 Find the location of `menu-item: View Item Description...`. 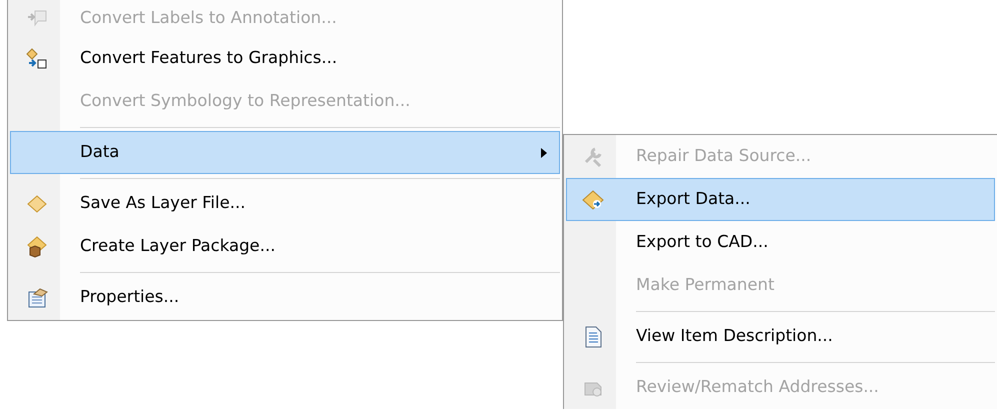

menu-item: View Item Description... is located at coordinates (780, 336).